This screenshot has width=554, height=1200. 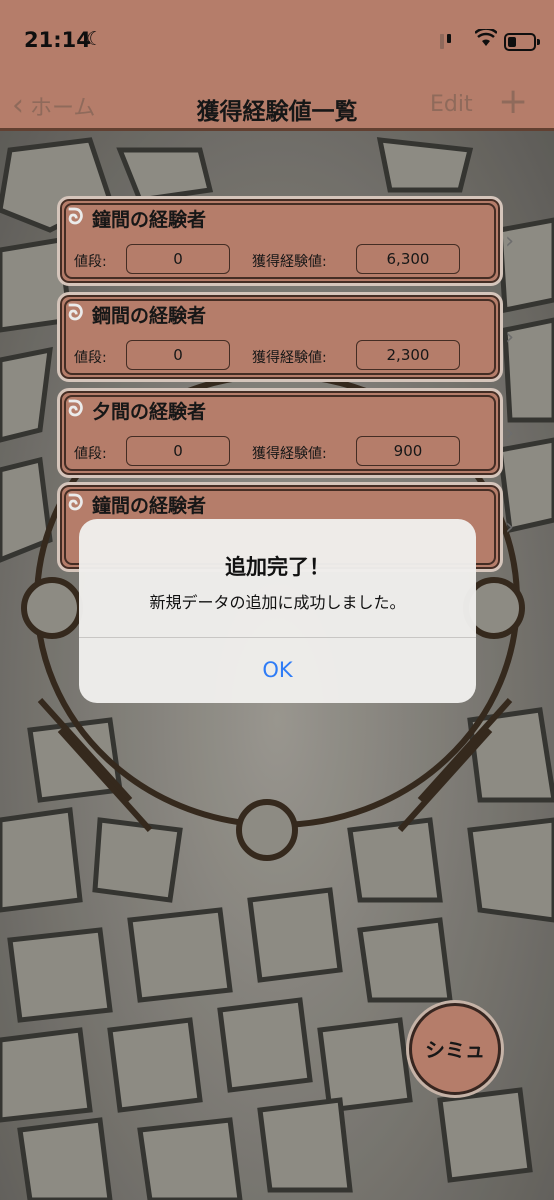 What do you see at coordinates (277, 602) in the screenshot?
I see `alert-message: 新規データの追加に成功しました。` at bounding box center [277, 602].